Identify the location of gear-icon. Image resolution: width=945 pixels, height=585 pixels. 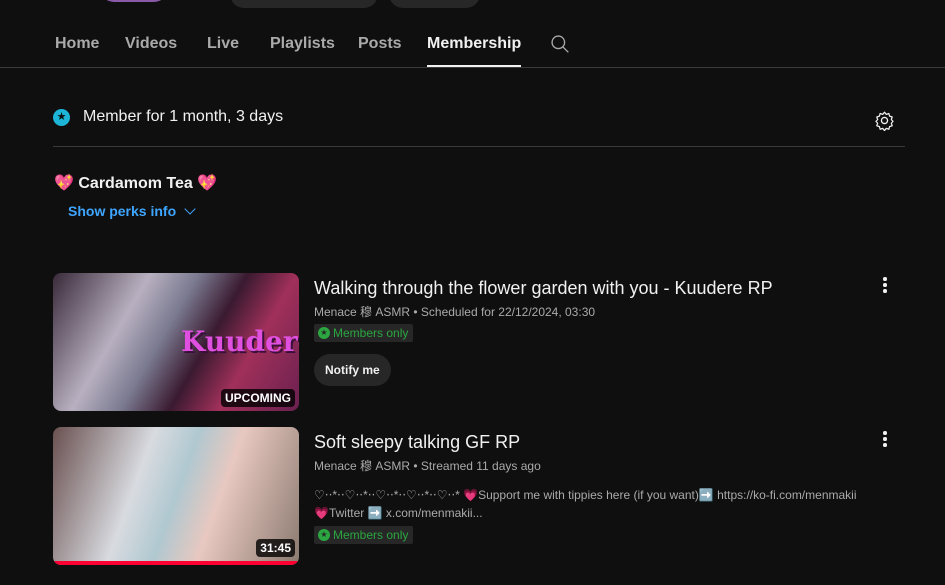
(884, 120).